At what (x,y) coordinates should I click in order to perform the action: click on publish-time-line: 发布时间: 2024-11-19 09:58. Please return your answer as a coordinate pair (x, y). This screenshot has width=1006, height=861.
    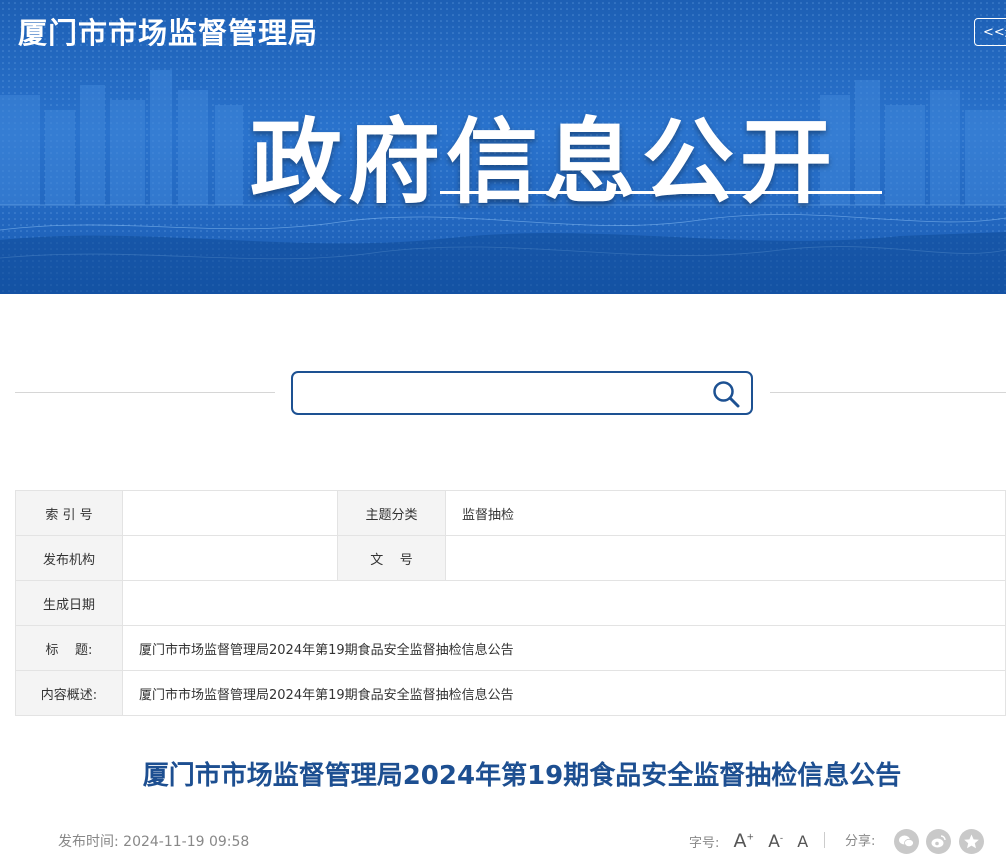
    Looking at the image, I should click on (153, 841).